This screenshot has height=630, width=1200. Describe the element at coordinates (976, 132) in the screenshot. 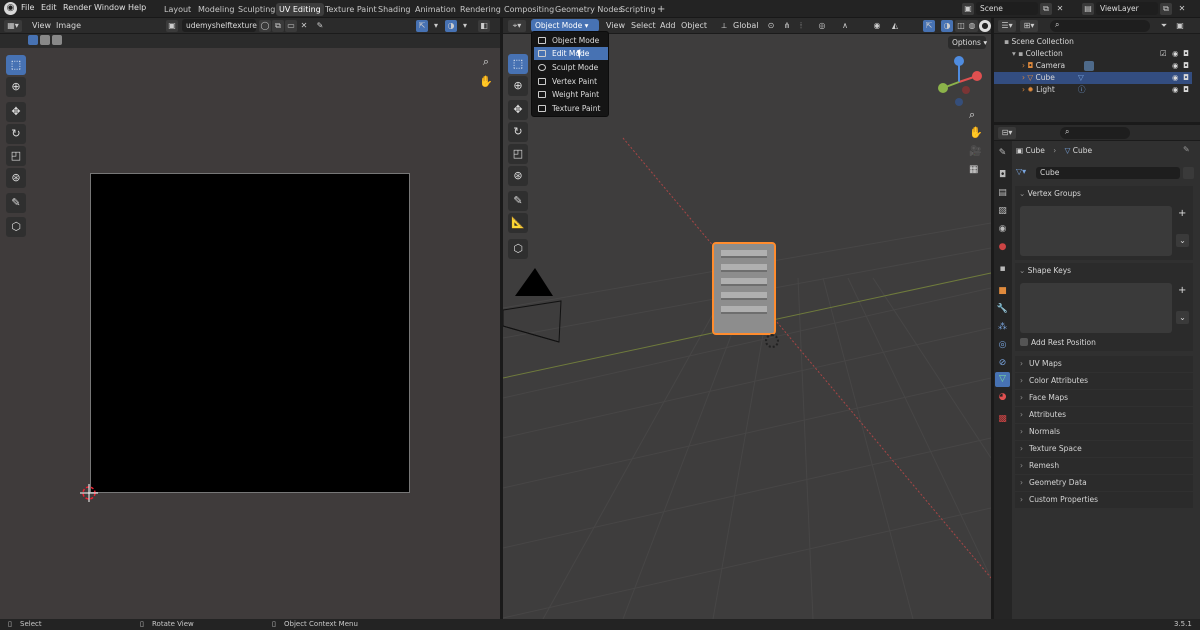

I see `viewport-pan-icon: ✋` at that location.